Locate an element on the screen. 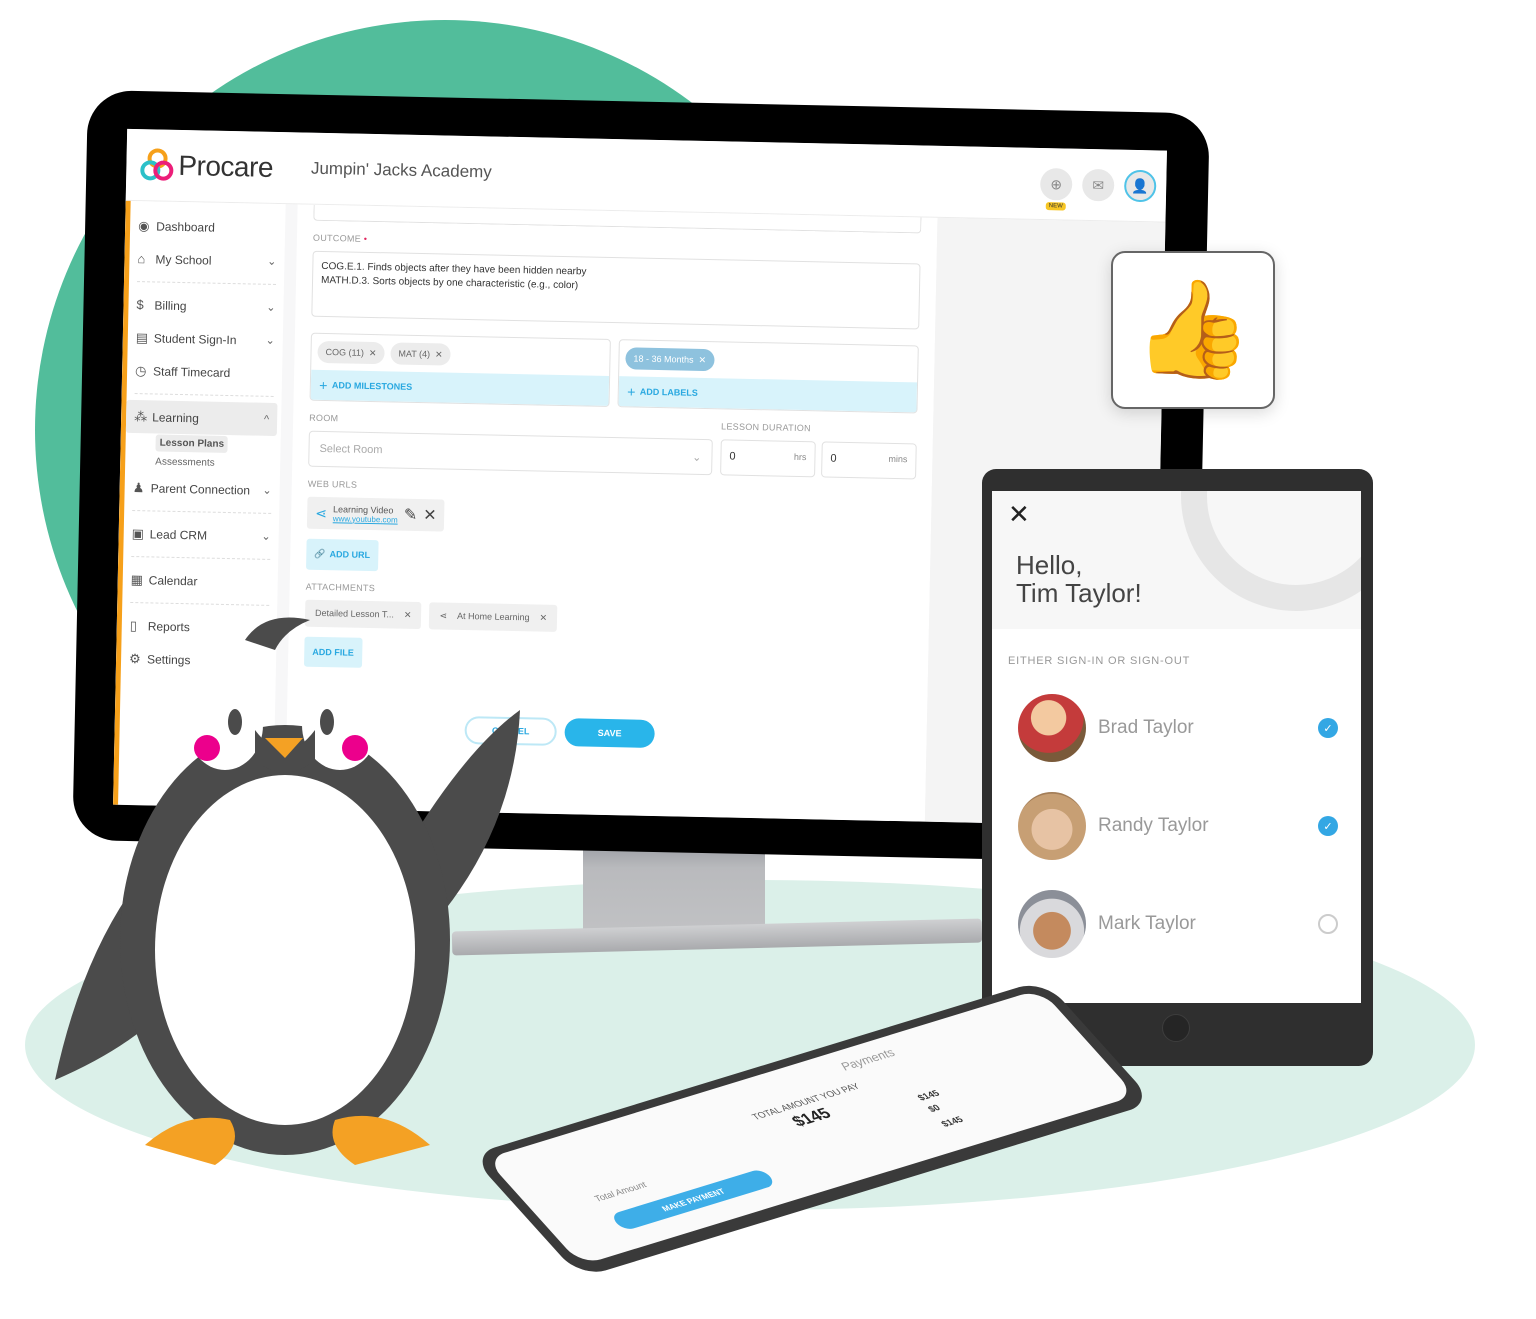 This screenshot has height=1319, width=1536. dashboard-icon: ◉ is located at coordinates (144, 225).